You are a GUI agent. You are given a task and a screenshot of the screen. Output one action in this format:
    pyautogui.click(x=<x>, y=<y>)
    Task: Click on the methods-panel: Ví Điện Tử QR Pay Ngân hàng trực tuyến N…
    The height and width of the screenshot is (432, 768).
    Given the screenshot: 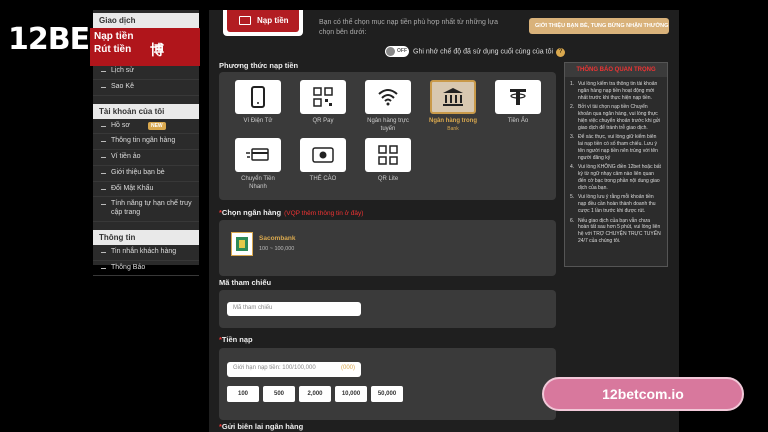 What is the action you would take?
    pyautogui.click(x=387, y=136)
    